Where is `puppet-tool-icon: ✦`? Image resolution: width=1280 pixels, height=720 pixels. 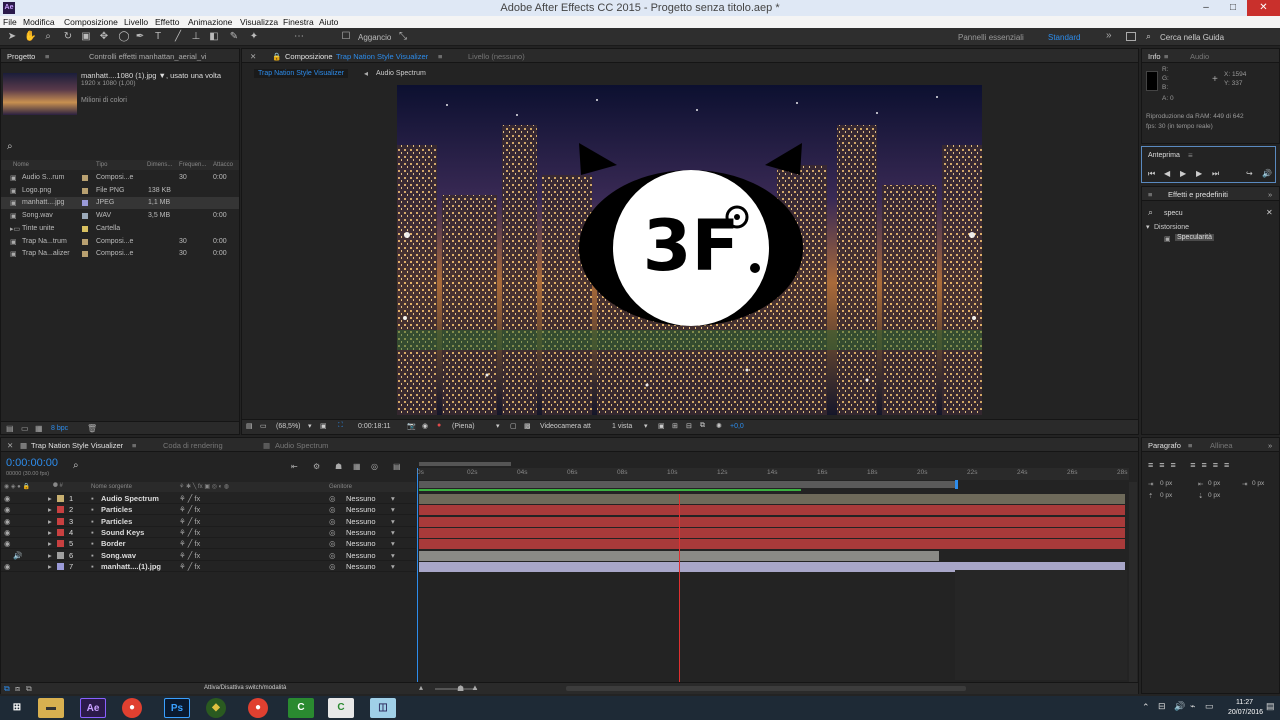
puppet-tool-icon: ✦ is located at coordinates (254, 37).